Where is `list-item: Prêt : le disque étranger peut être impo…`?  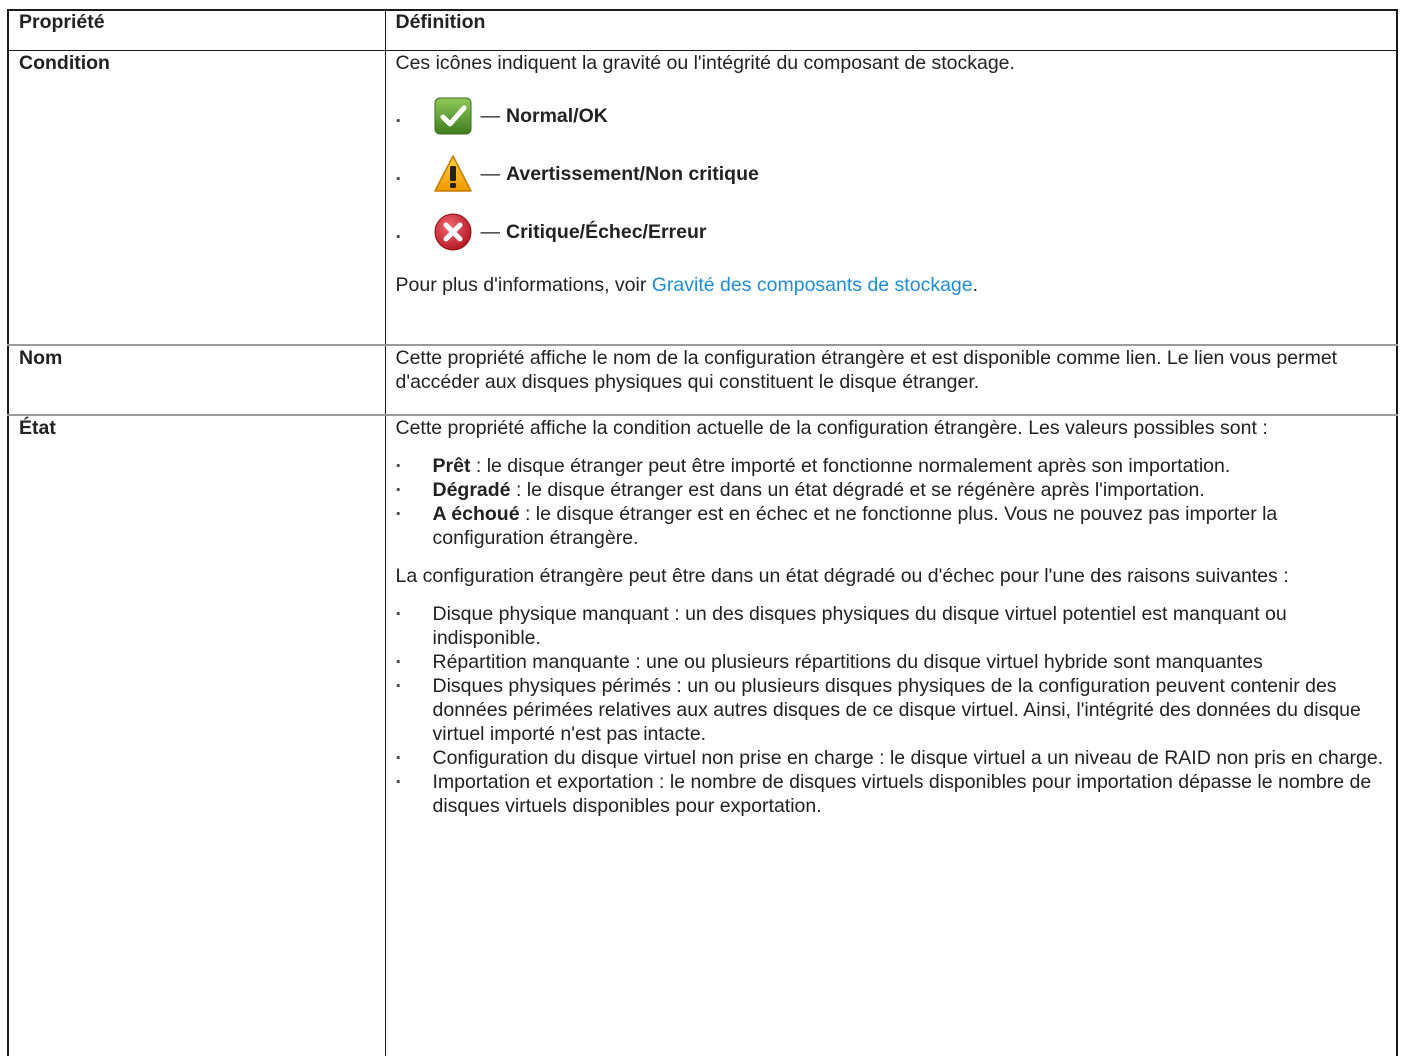
list-item: Prêt : le disque étranger peut être impo… is located at coordinates (891, 466).